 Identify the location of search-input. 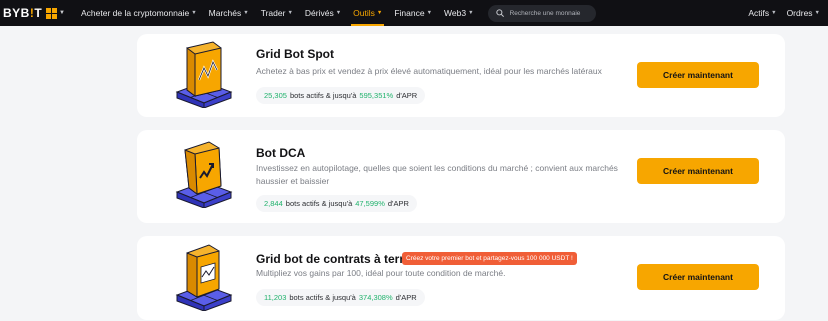
(551, 13).